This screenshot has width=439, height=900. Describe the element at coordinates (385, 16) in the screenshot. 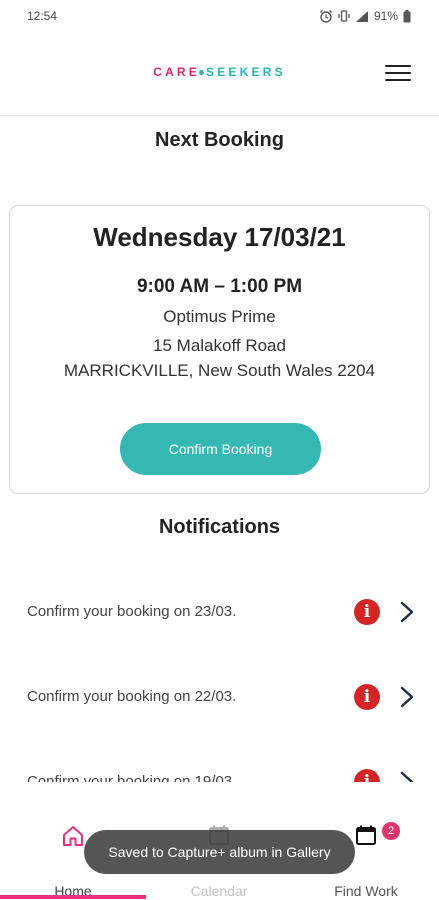

I see `battery-percent: 91%` at that location.